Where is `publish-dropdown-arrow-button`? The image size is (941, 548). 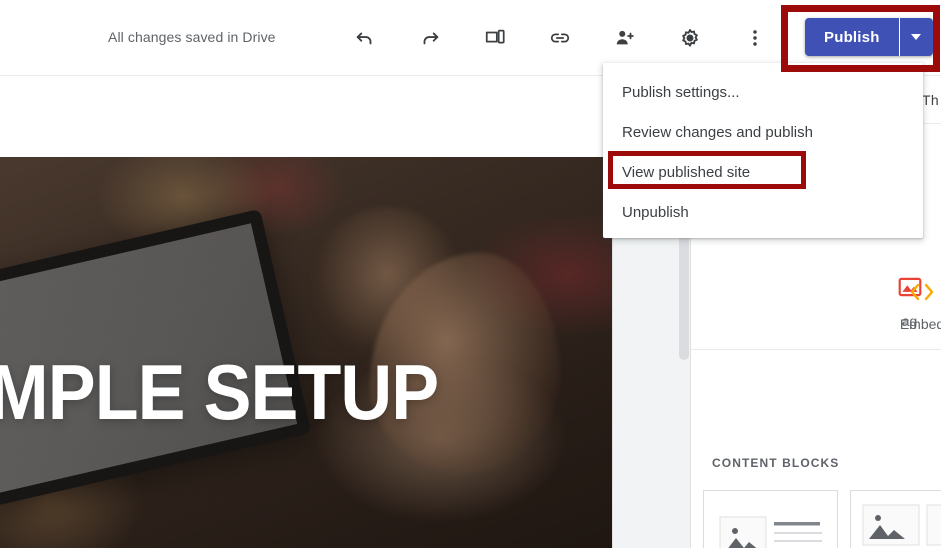
publish-dropdown-arrow-button is located at coordinates (916, 37).